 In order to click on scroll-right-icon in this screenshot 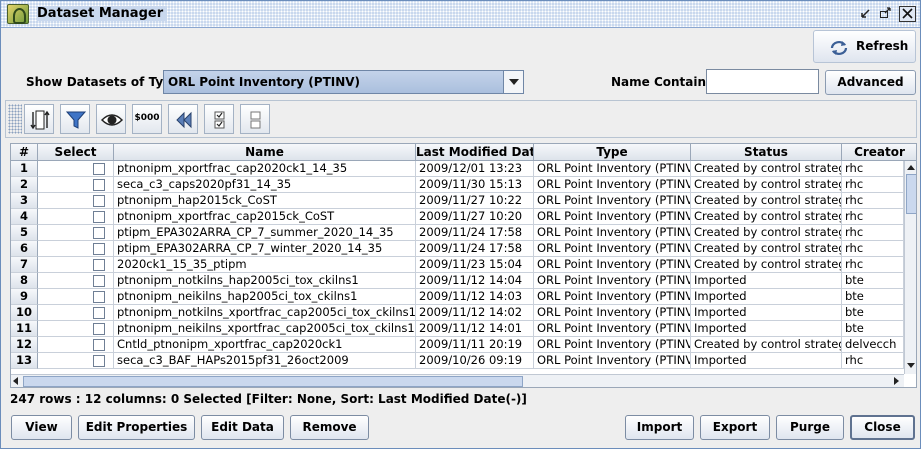, I will do `click(896, 381)`.